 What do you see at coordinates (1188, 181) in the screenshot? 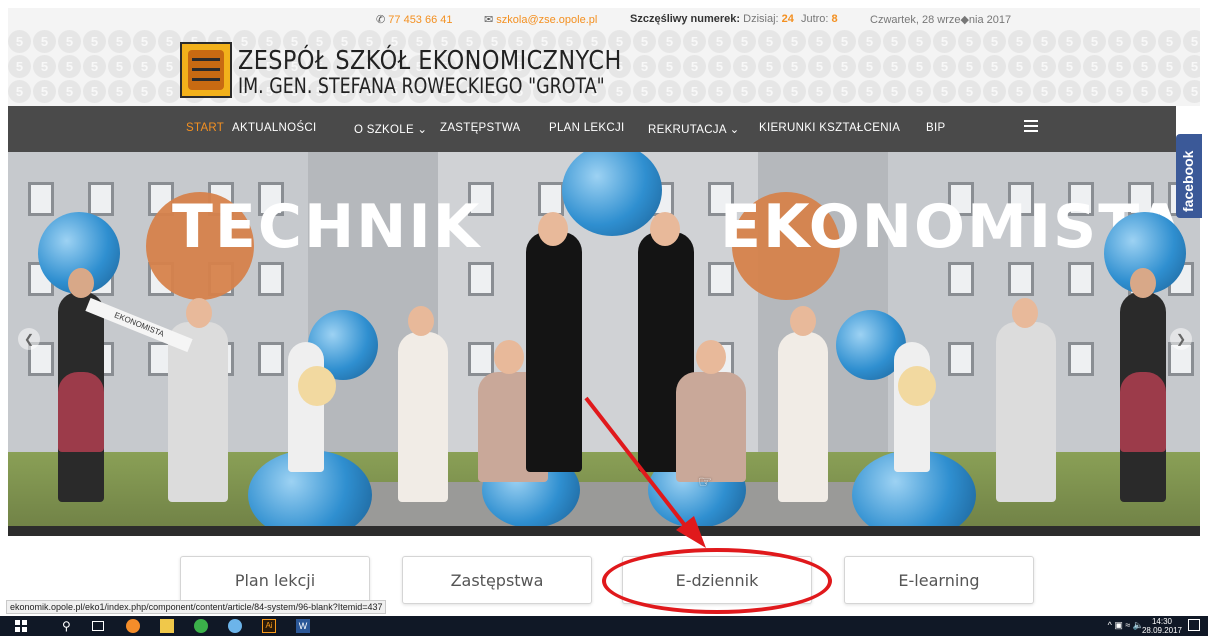
I see `facebook-label: facebook` at bounding box center [1188, 181].